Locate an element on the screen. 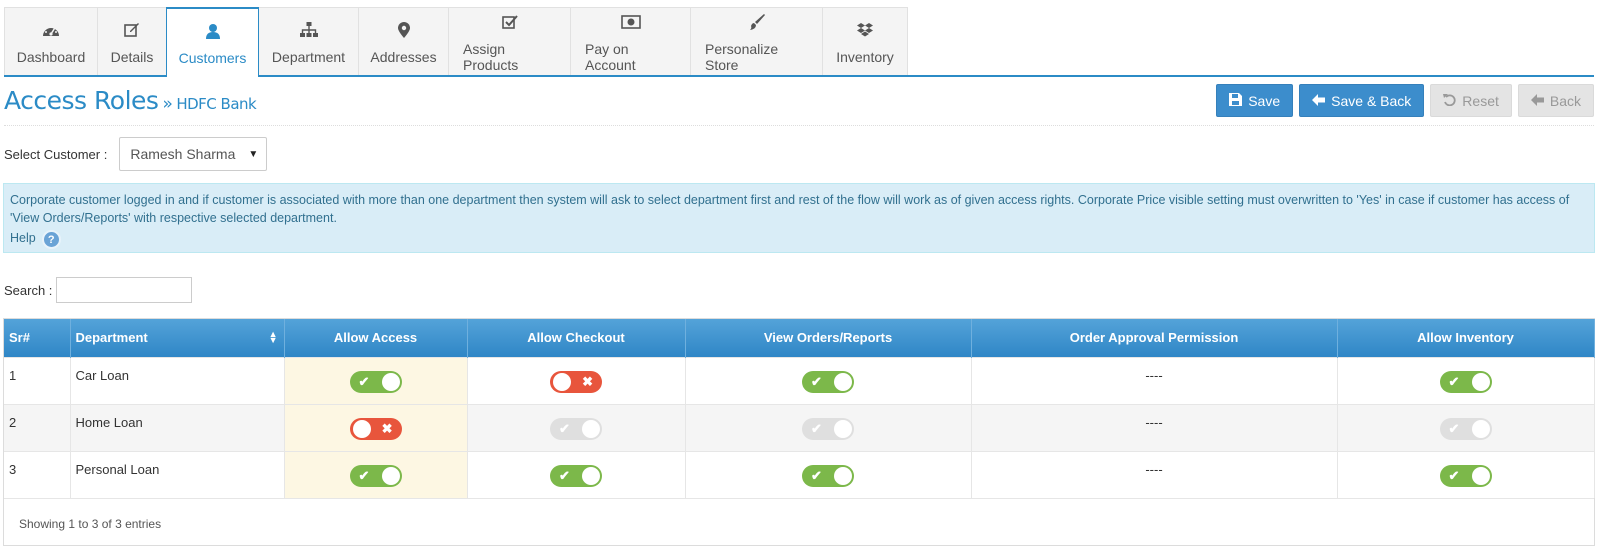 This screenshot has height=558, width=1598. check-square-icon is located at coordinates (509, 22).